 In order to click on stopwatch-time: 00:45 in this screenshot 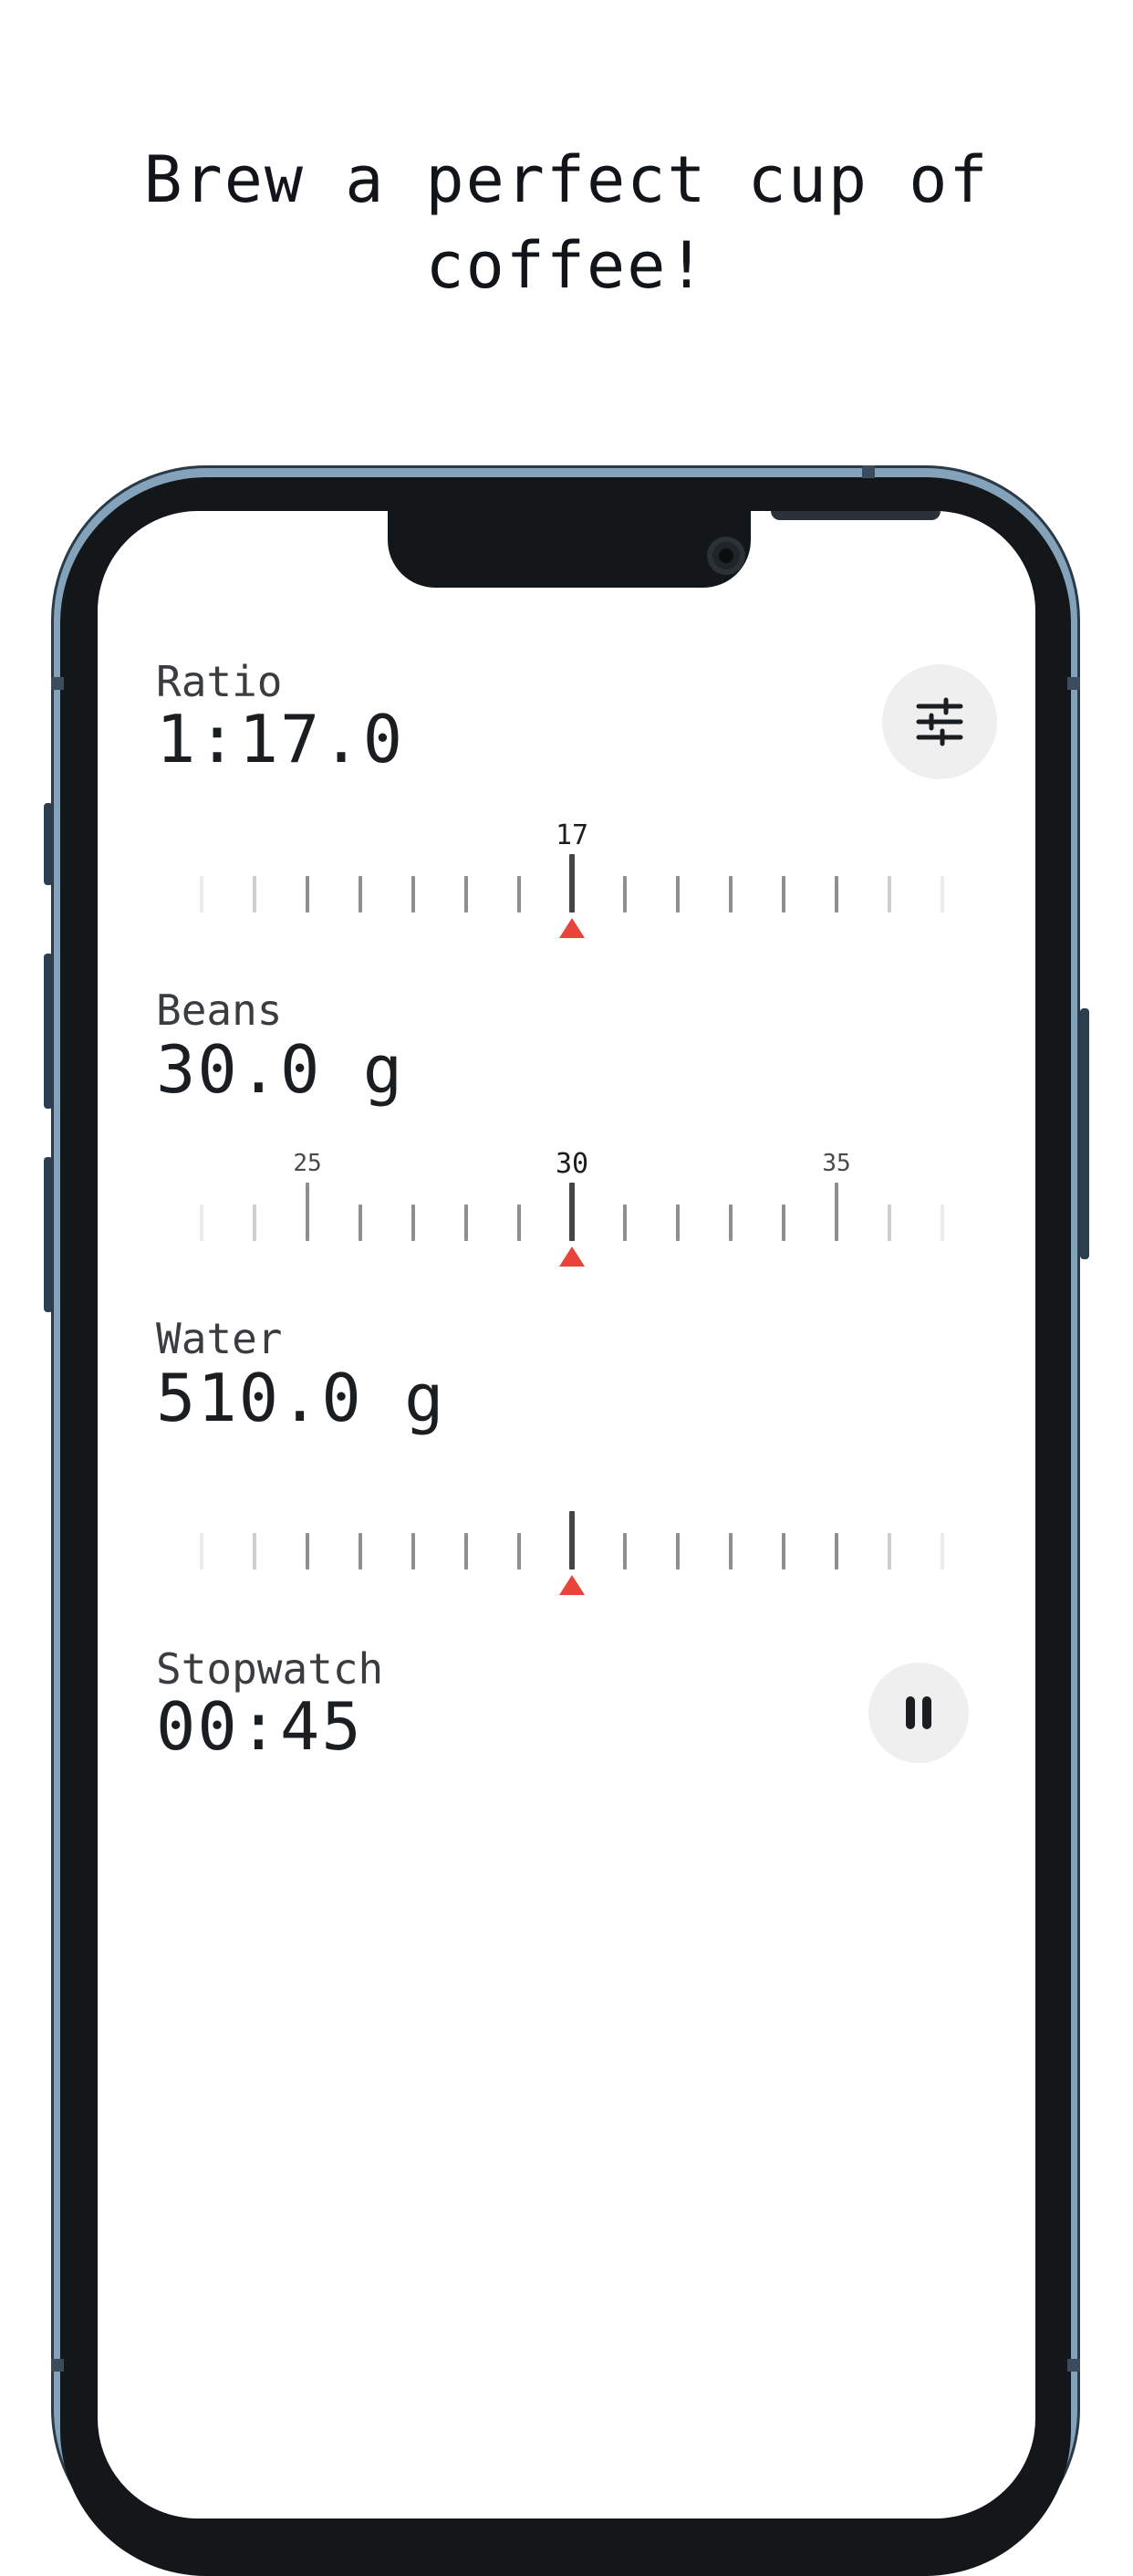, I will do `click(259, 1726)`.